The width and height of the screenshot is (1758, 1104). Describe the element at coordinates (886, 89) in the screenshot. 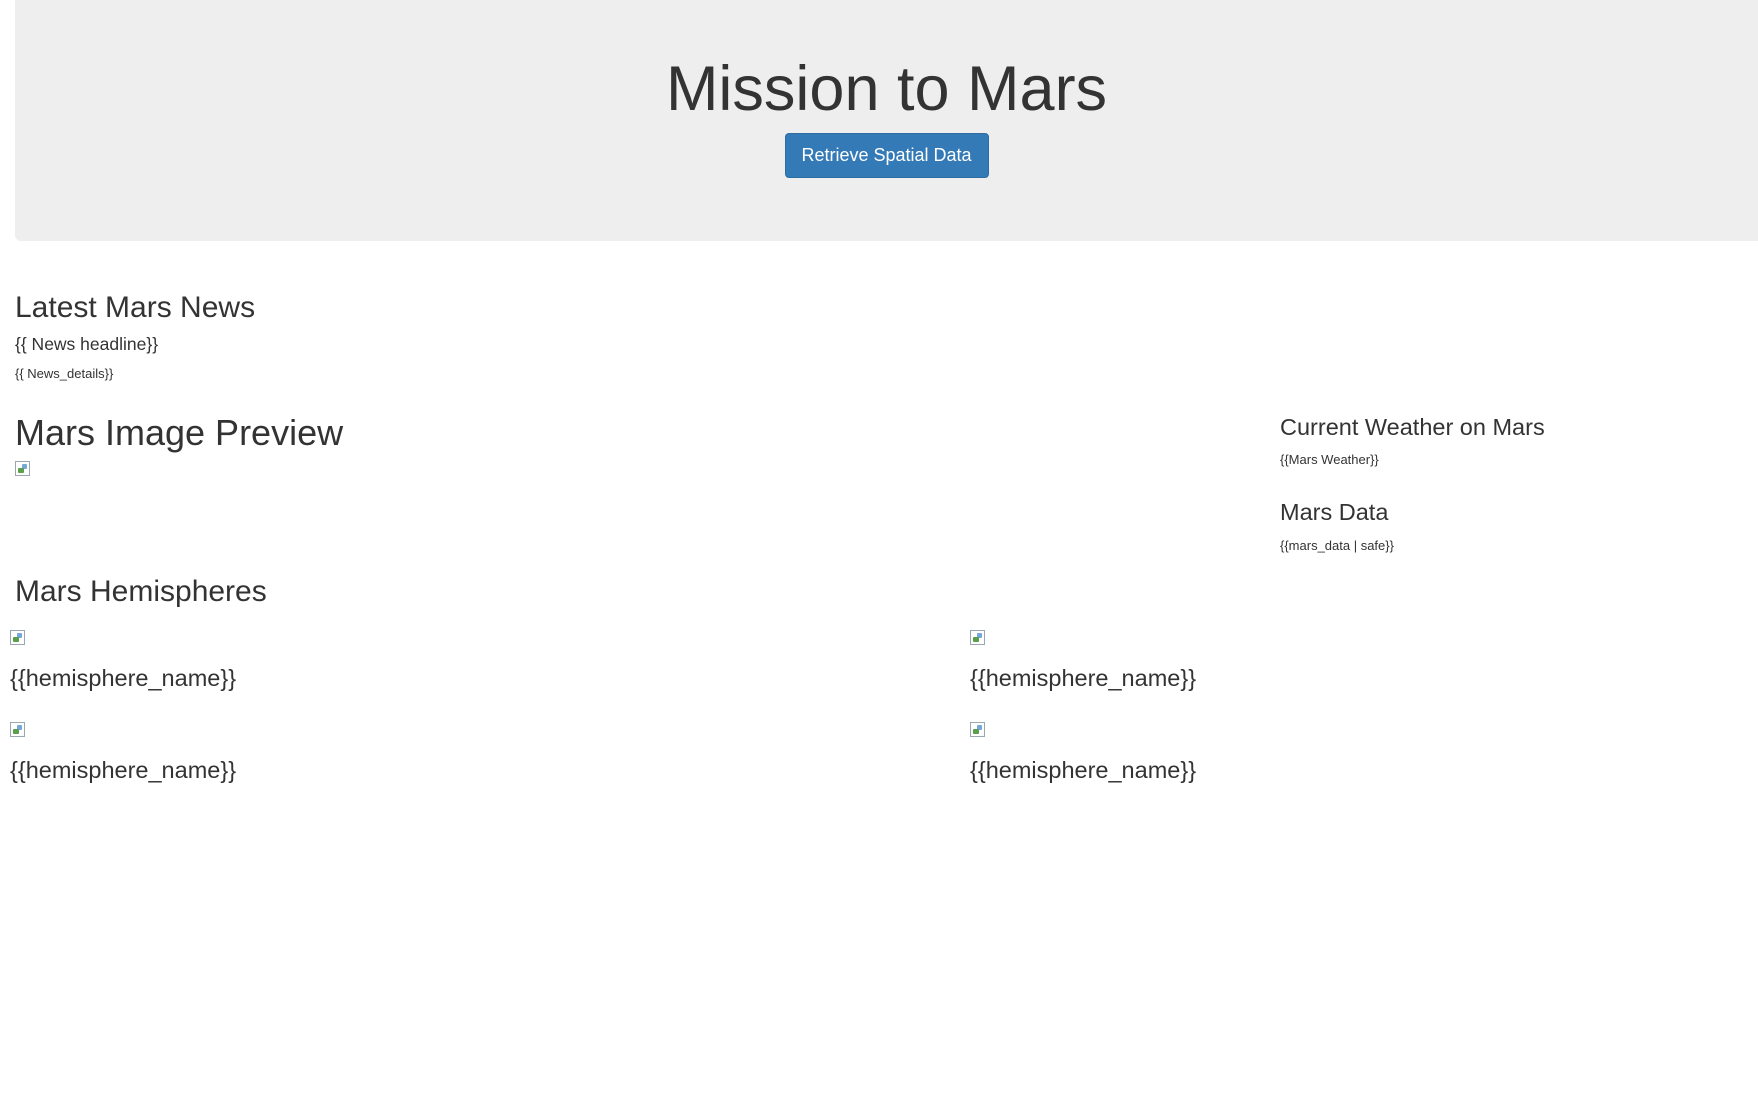

I see `page-title: Mission to Mars` at that location.